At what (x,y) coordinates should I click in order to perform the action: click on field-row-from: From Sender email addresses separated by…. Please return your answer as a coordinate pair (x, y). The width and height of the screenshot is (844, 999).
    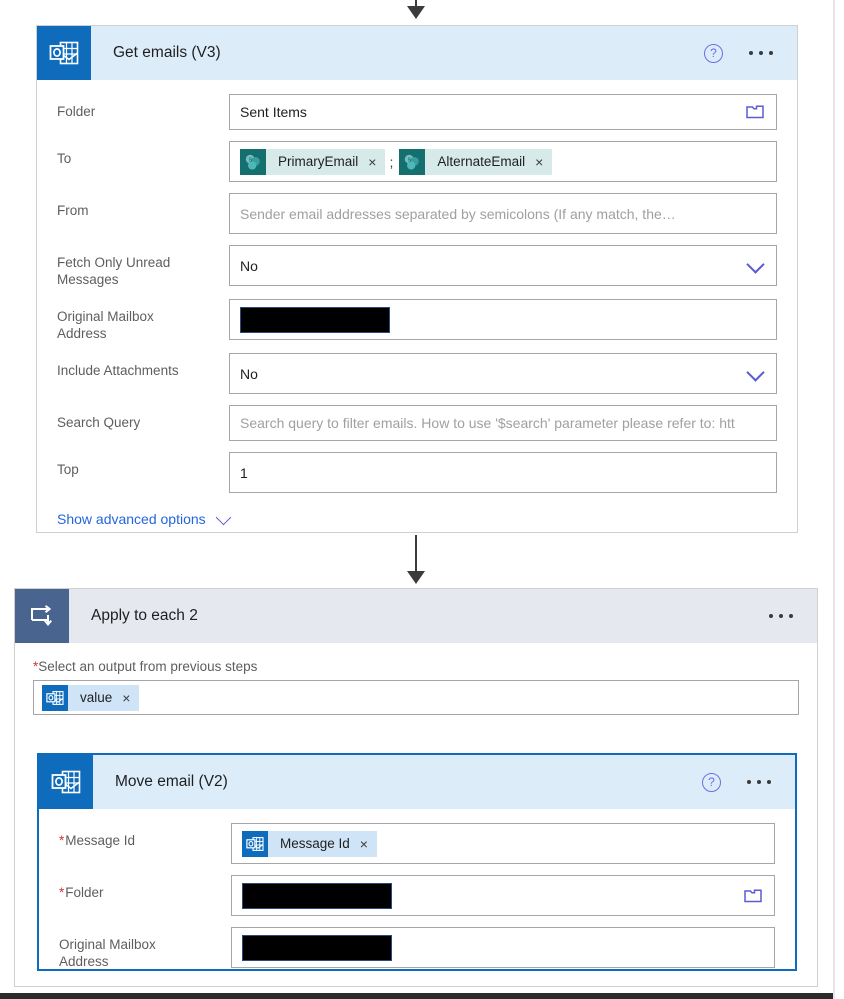
    Looking at the image, I should click on (417, 213).